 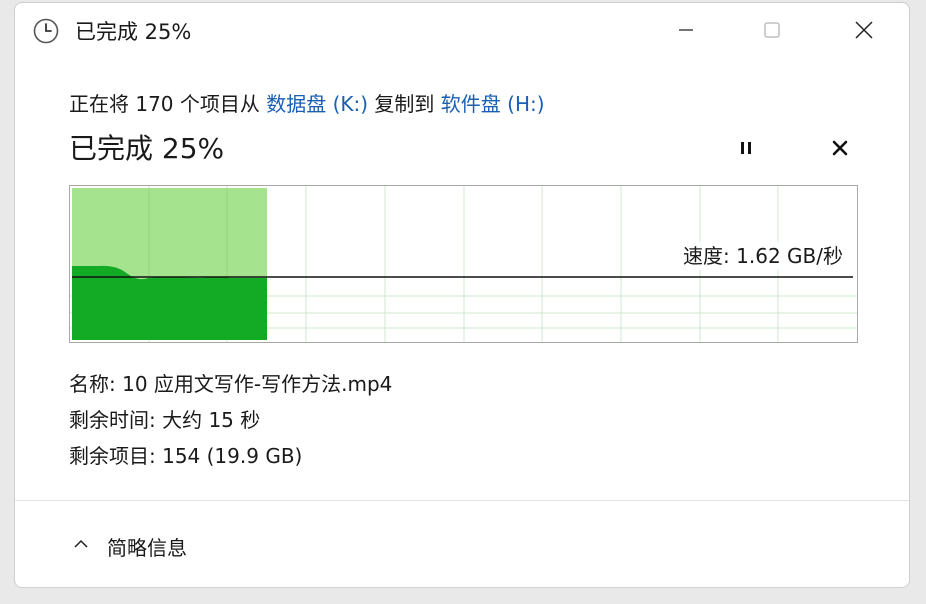 What do you see at coordinates (147, 148) in the screenshot?
I see `progress-heading: 已完成 25%` at bounding box center [147, 148].